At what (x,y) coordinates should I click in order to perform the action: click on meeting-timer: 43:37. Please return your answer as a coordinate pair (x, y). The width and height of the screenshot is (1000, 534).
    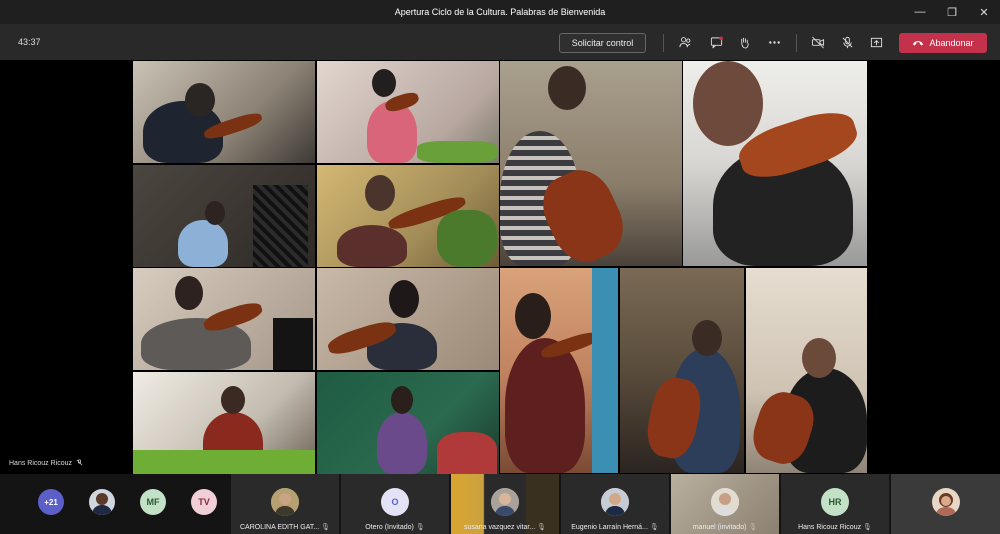
    Looking at the image, I should click on (29, 42).